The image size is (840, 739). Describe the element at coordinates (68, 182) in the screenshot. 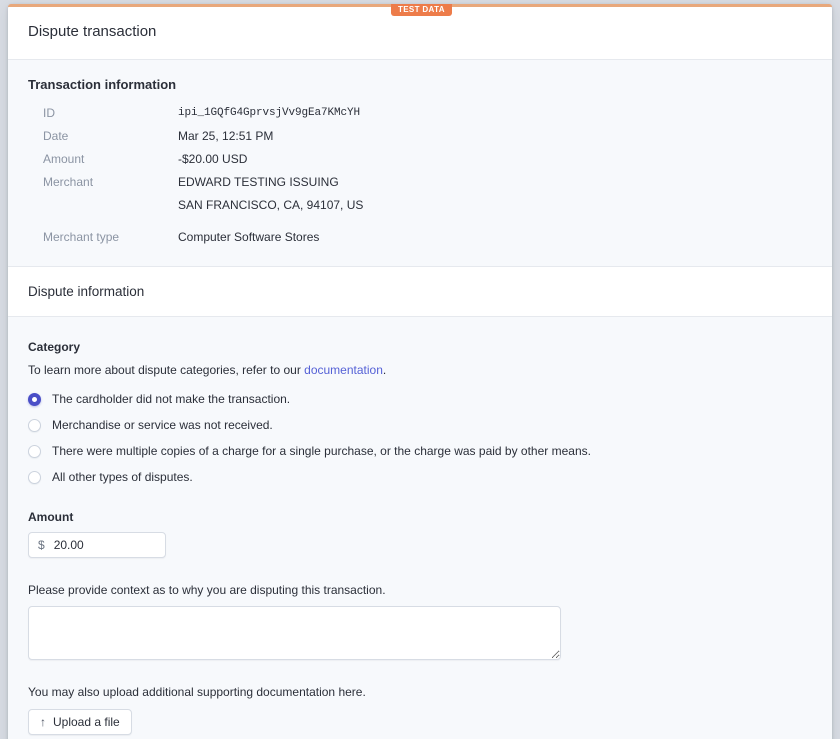

I see `info-label-merchant: Merchant` at that location.